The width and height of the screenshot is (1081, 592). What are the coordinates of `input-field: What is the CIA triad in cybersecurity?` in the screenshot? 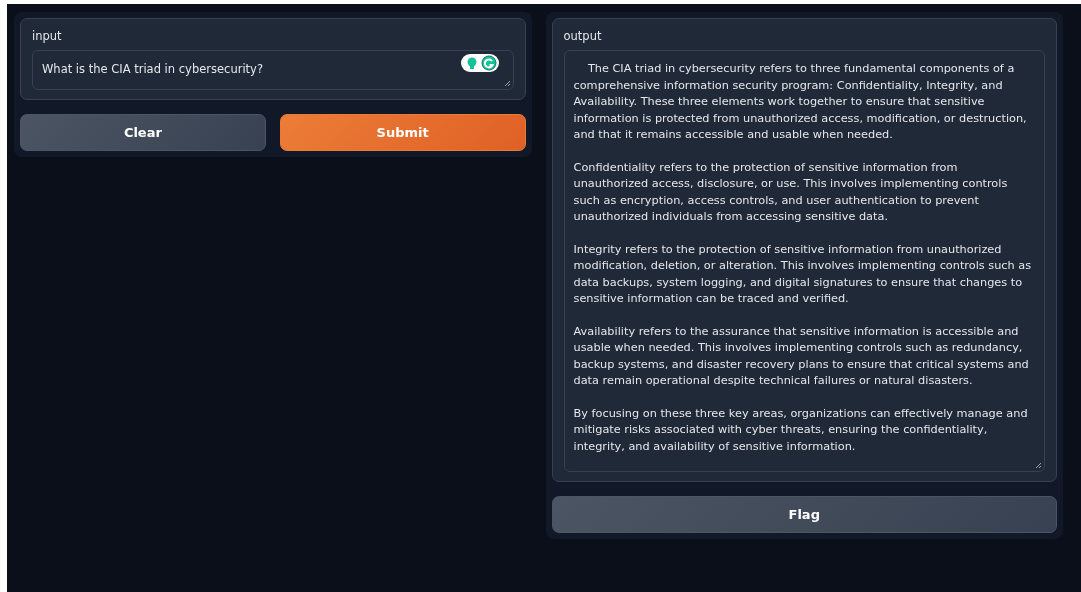 It's located at (273, 70).